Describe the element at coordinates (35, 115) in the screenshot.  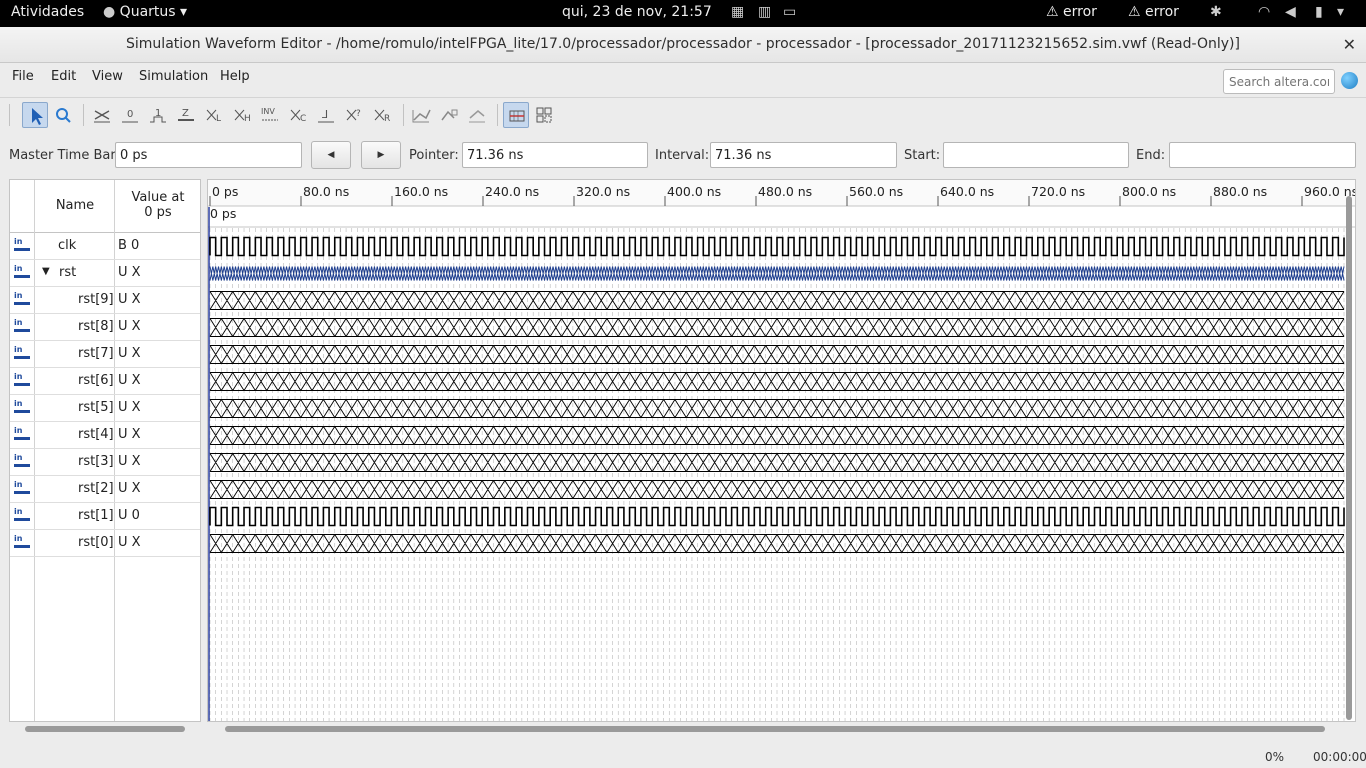
I see `selection-tool-icon` at that location.